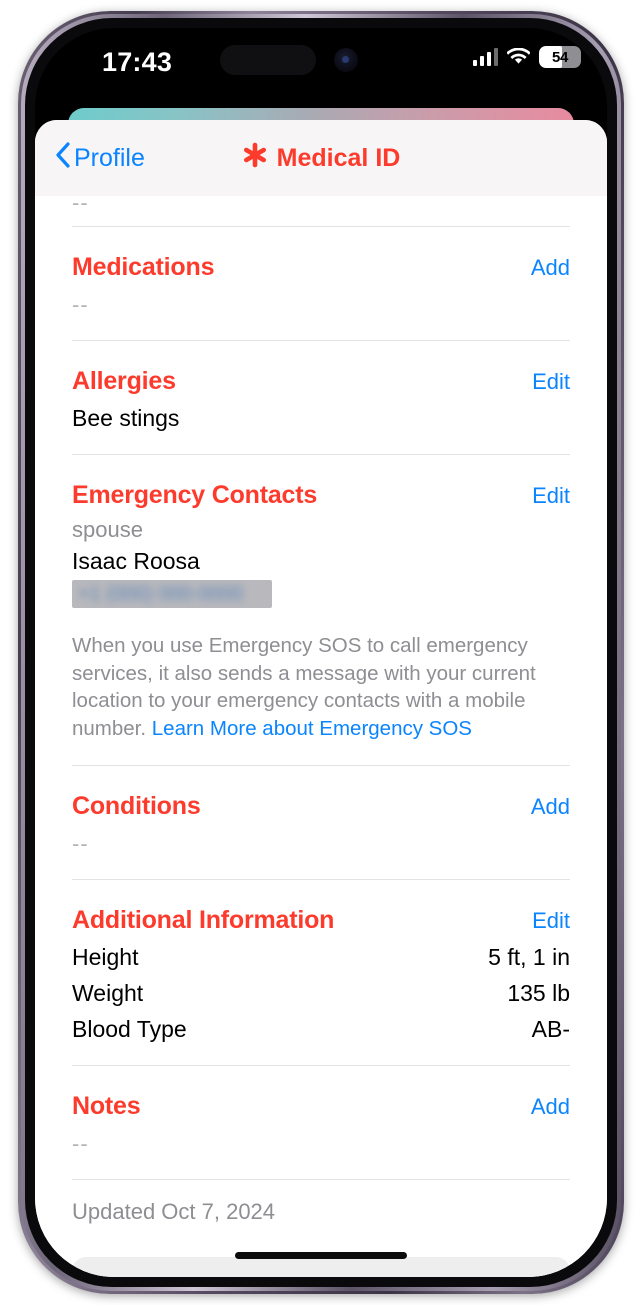 This screenshot has height=1305, width=642. I want to click on cellular-bars-icon, so click(485, 57).